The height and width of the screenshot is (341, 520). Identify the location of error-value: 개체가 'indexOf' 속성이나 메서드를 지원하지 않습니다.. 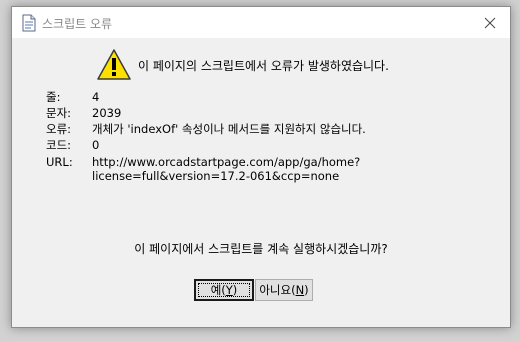
(229, 129).